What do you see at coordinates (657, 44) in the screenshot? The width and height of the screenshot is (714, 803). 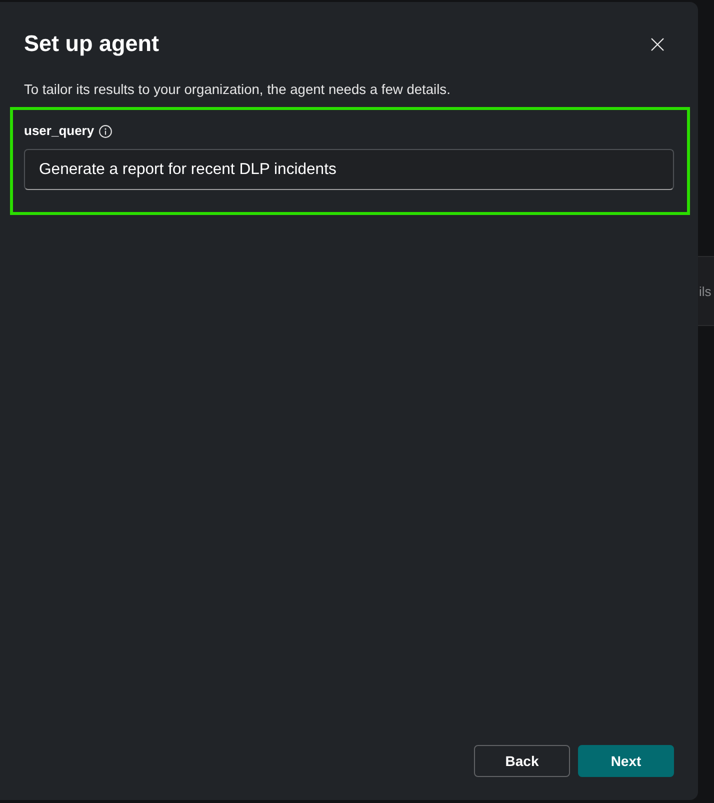 I see `close-icon` at bounding box center [657, 44].